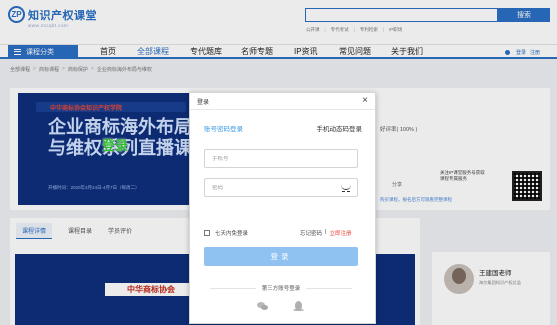 The width and height of the screenshot is (557, 325). Describe the element at coordinates (207, 233) in the screenshot. I see `remember-checkbox` at that location.